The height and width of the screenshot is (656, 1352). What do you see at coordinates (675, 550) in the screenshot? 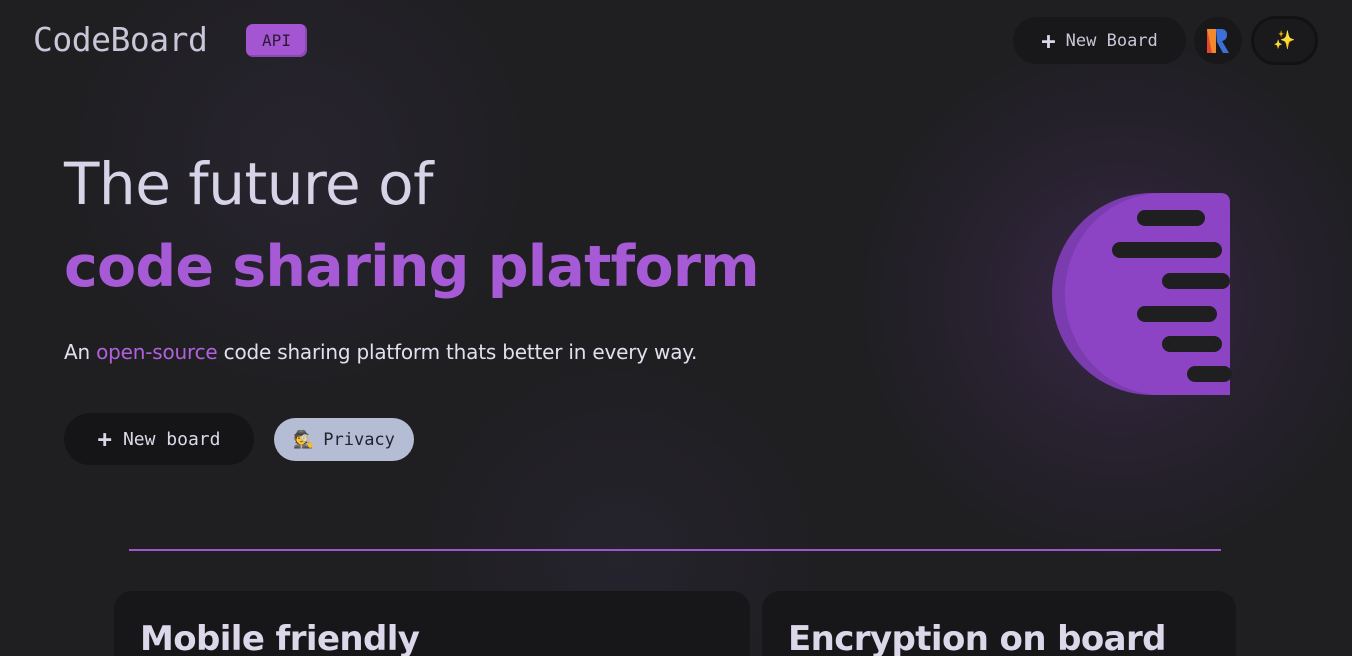
I see `section-divider` at bounding box center [675, 550].